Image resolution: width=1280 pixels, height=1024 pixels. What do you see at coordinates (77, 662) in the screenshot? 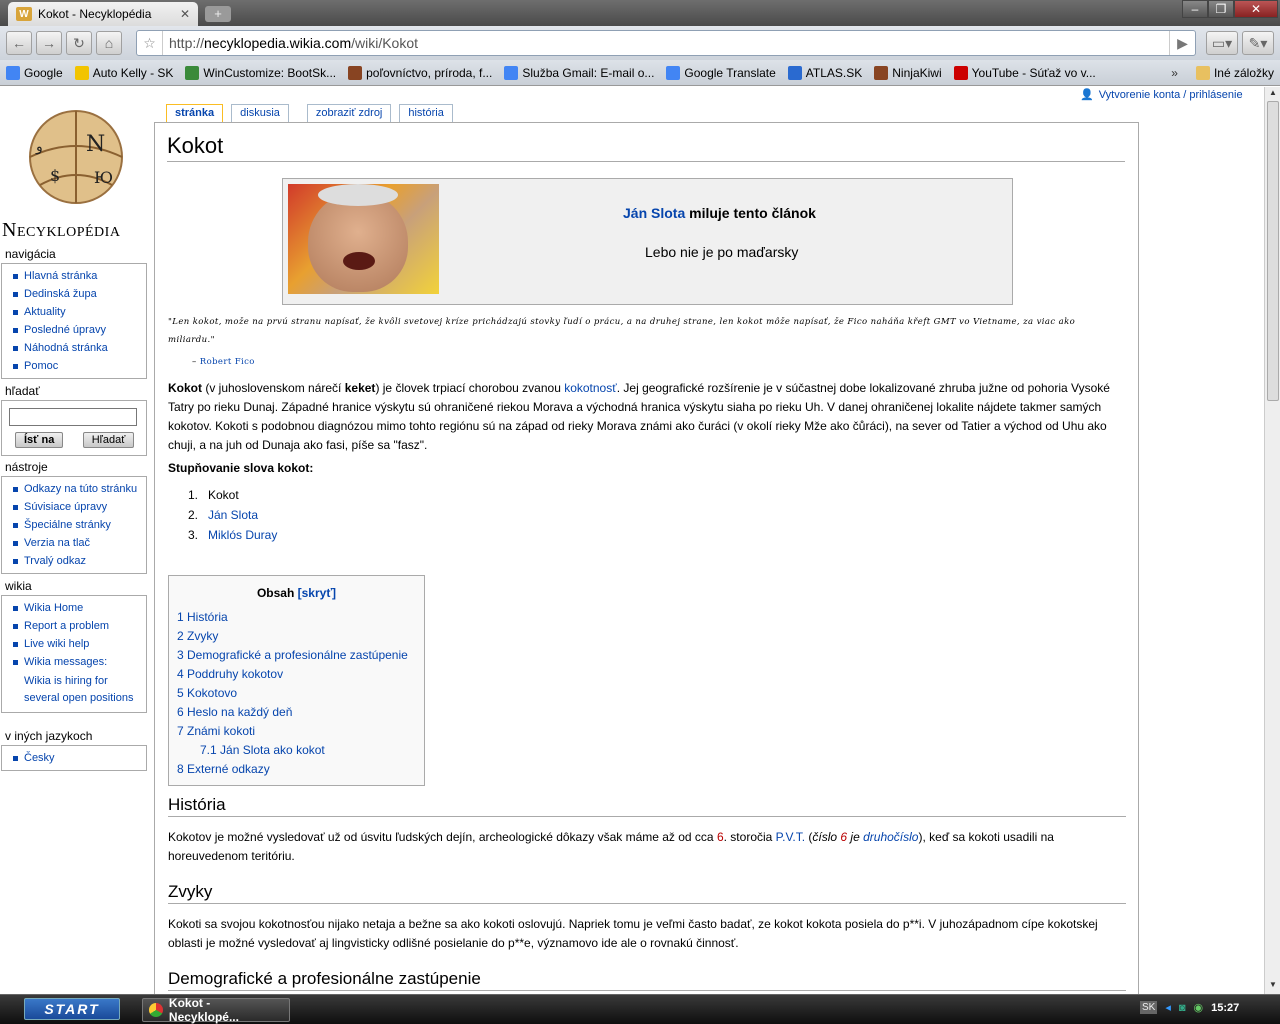
I see `sidebar-wikia-item: Wikia messages:` at bounding box center [77, 662].